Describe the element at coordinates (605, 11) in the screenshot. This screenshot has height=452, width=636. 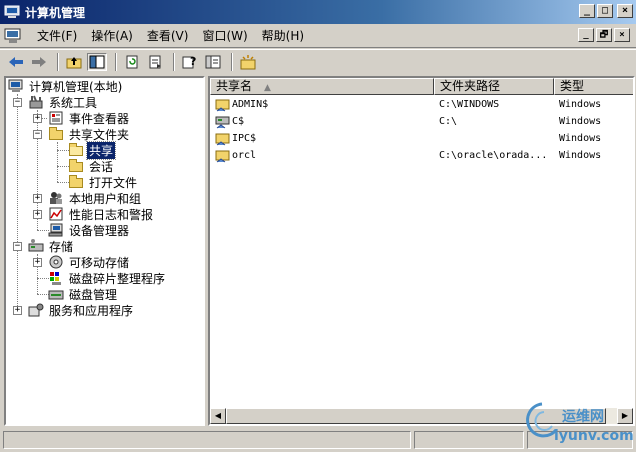
I see `maximize-button: □` at that location.